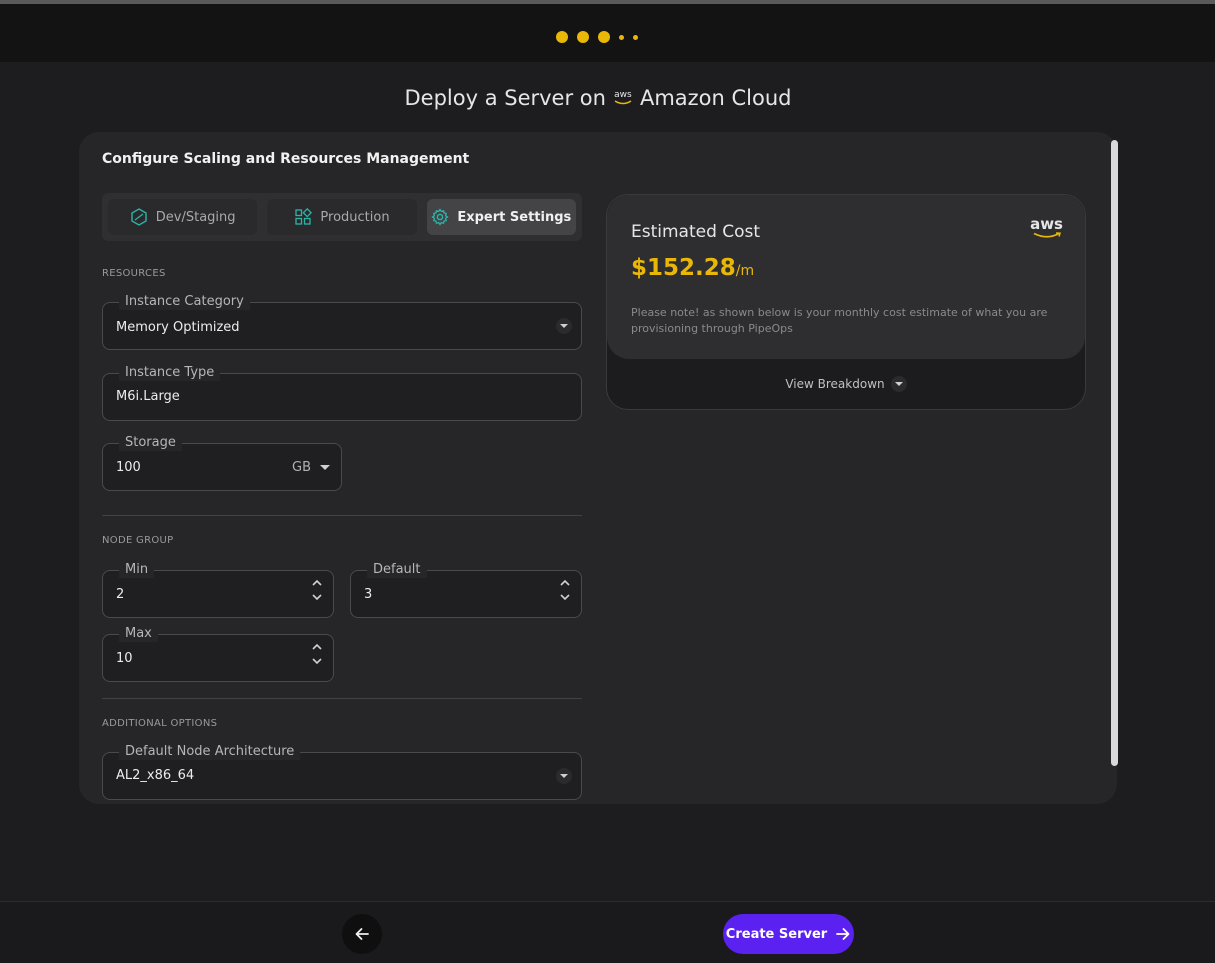 The image size is (1215, 963). I want to click on storage-unit-select: GB, so click(301, 467).